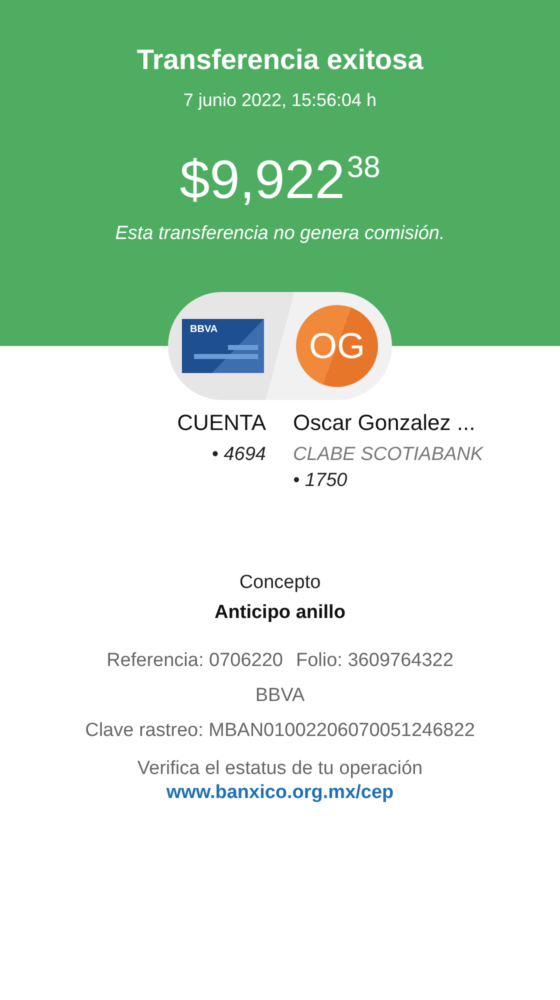 The width and height of the screenshot is (560, 1000). What do you see at coordinates (388, 455) in the screenshot?
I see `recipient-bank: CLABE SCOTIABANK` at bounding box center [388, 455].